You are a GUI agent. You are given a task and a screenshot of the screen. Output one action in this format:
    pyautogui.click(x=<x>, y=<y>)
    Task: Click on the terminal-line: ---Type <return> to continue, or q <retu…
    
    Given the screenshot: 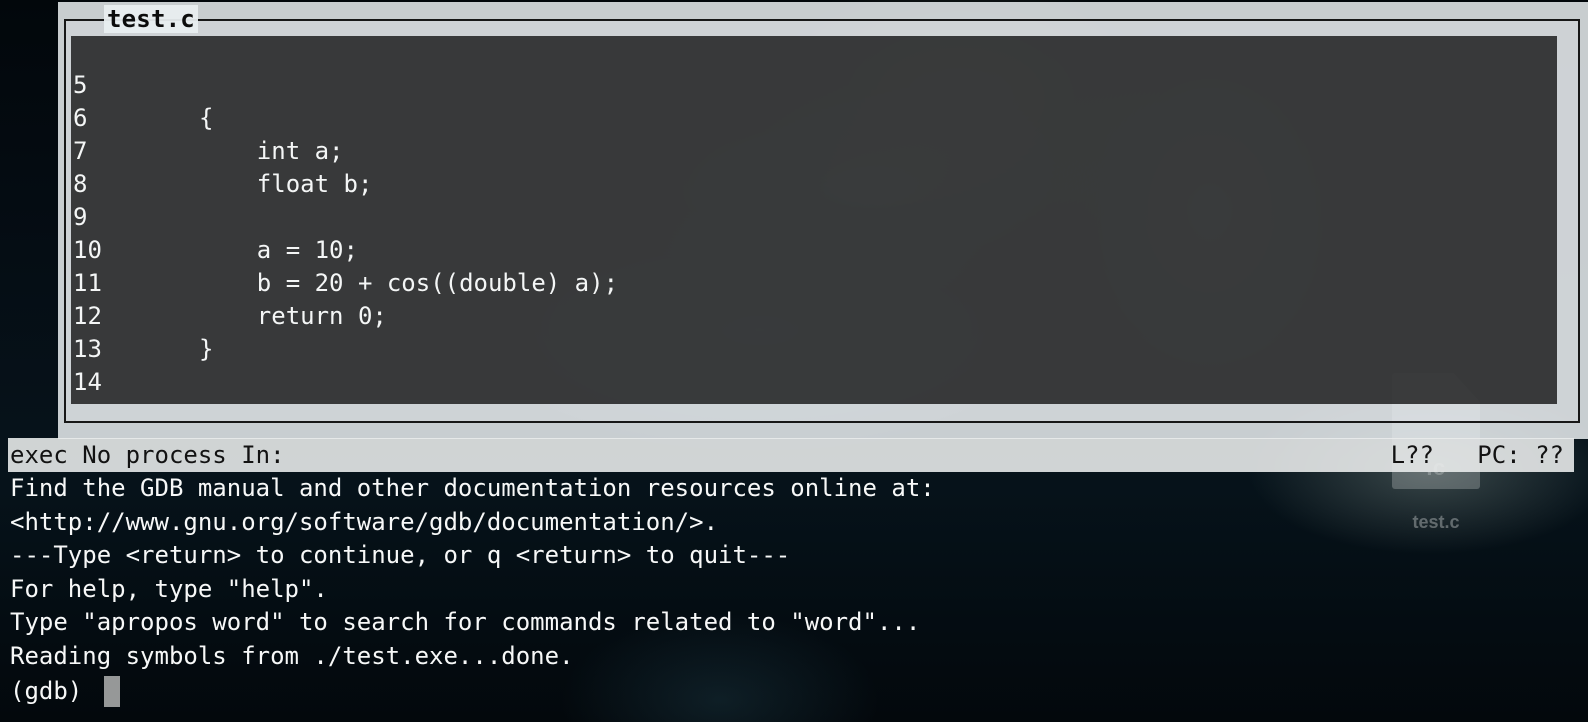 What is the action you would take?
    pyautogui.click(x=400, y=555)
    